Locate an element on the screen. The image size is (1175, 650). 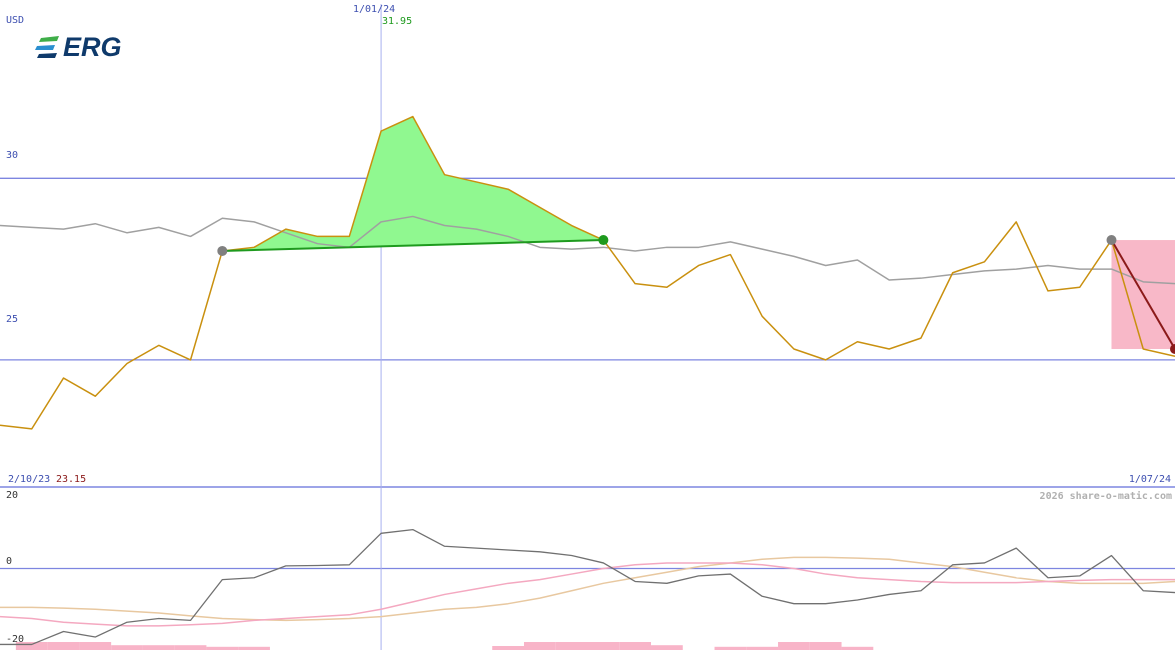
gain-entry-marker is located at coordinates (222, 250).